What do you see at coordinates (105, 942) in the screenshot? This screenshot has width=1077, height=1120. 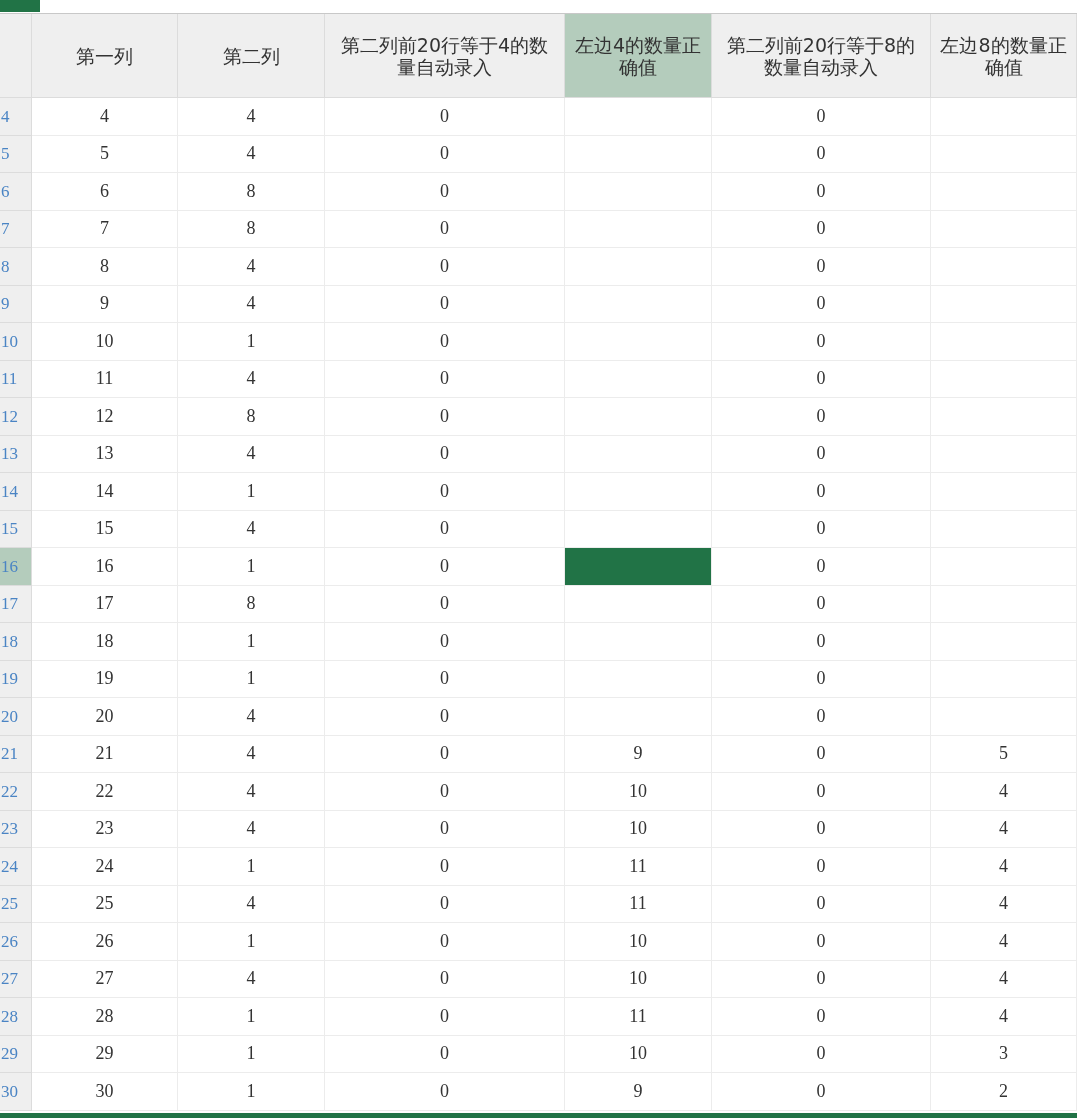 I see `table-cell: 26` at bounding box center [105, 942].